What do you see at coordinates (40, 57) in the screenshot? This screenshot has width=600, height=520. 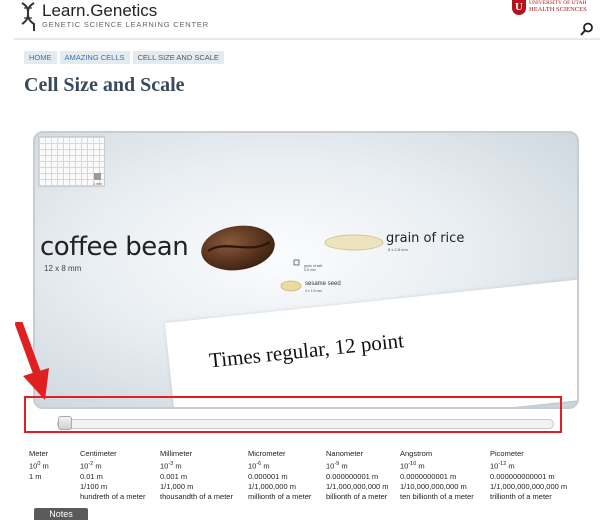 I see `breadcrumb-home: HOME` at bounding box center [40, 57].